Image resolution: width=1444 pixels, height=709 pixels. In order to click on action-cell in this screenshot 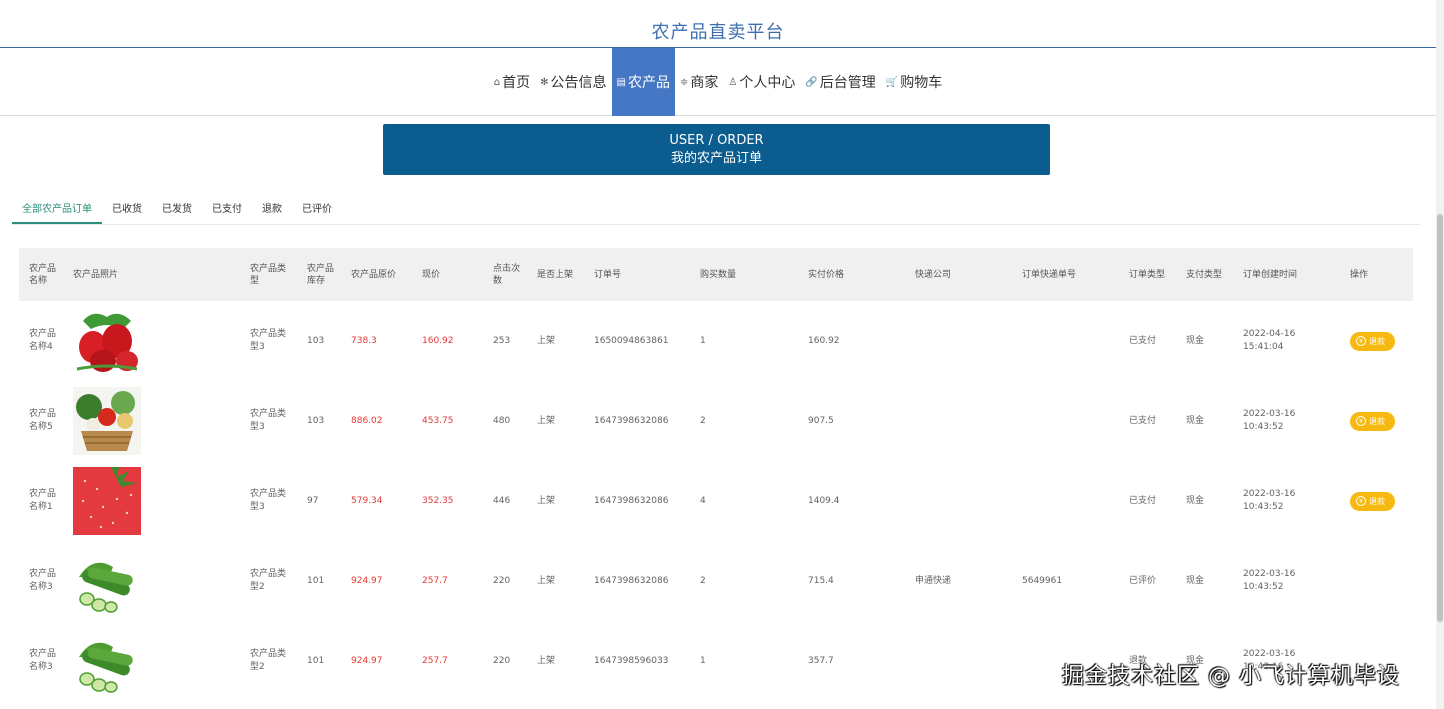, I will do `click(1376, 581)`.